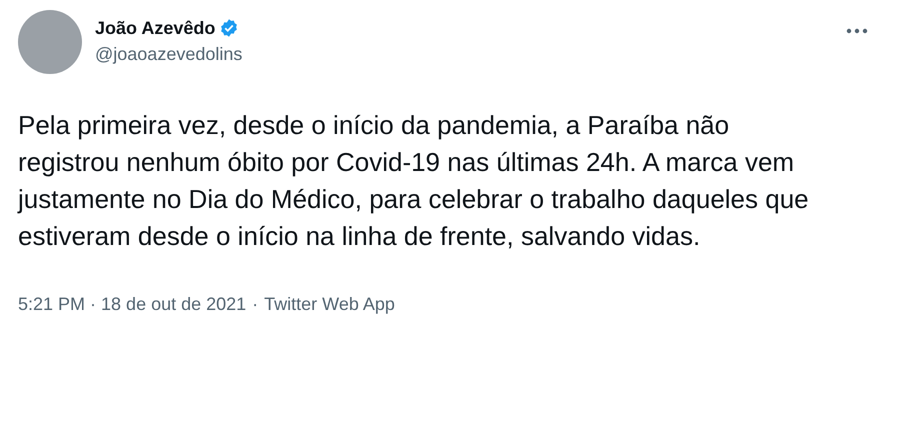  Describe the element at coordinates (132, 304) in the screenshot. I see `tweet-timestamp: 5:21 PM · 18 de out de 2021` at that location.